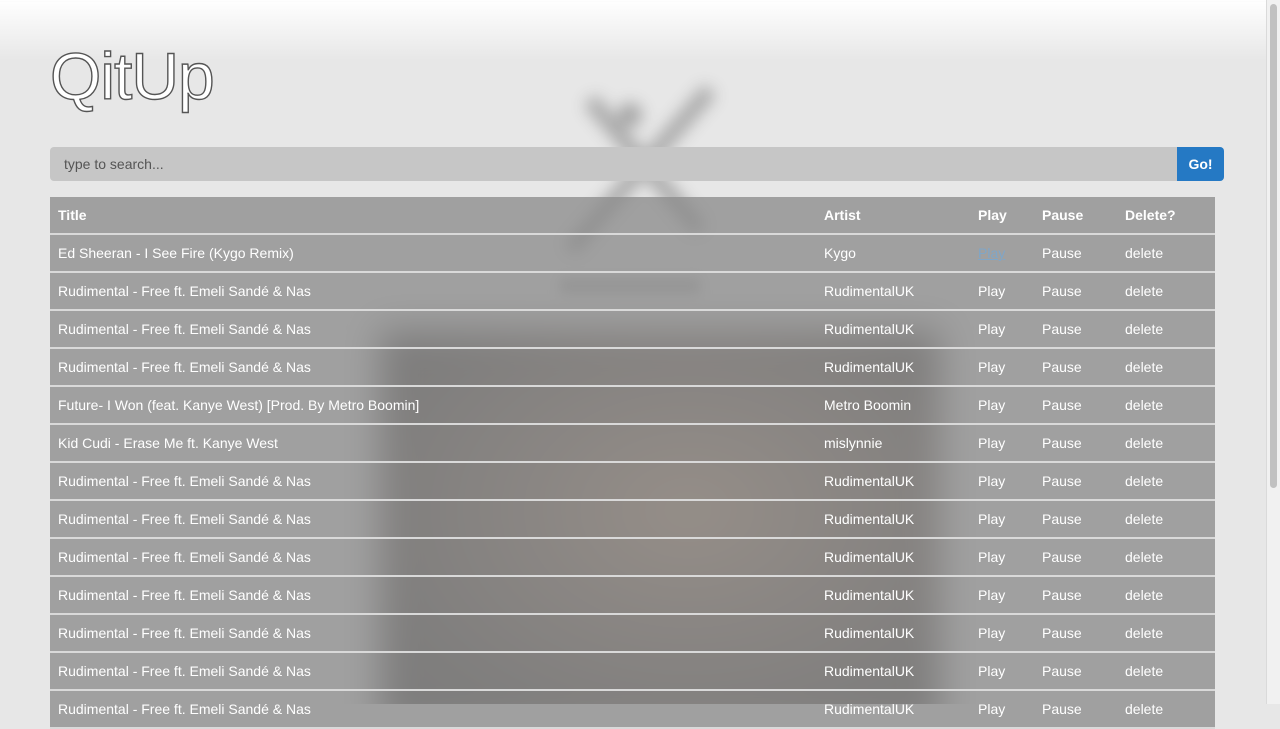  I want to click on search-input, so click(613, 164).